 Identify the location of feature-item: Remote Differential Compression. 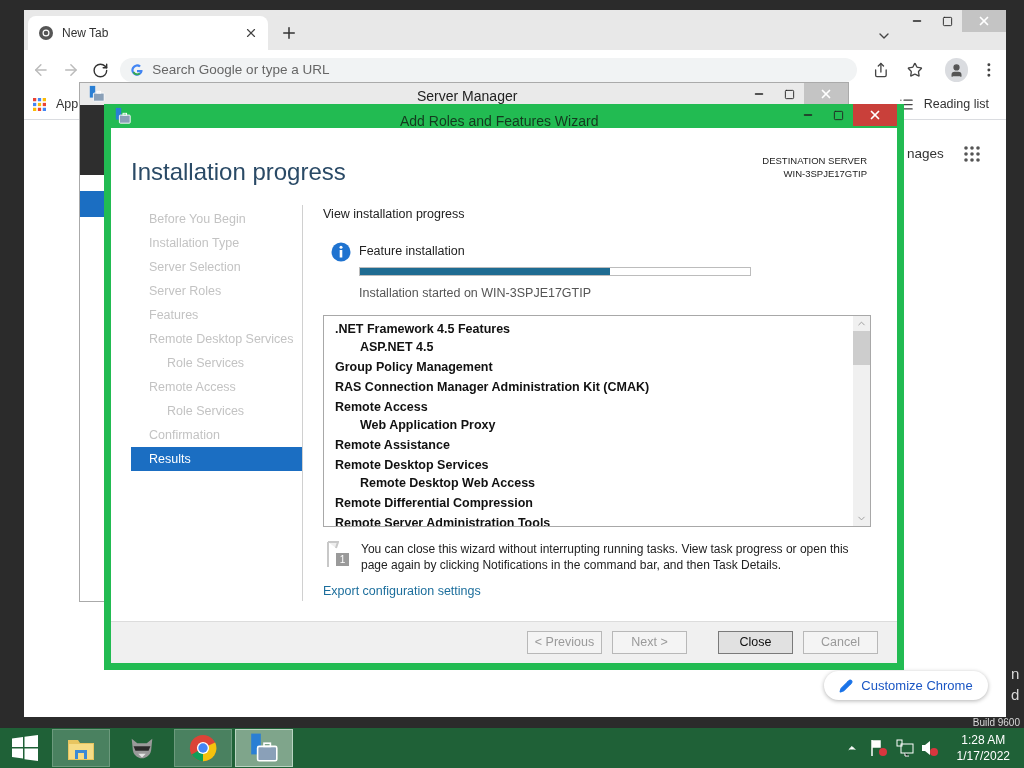
(434, 504).